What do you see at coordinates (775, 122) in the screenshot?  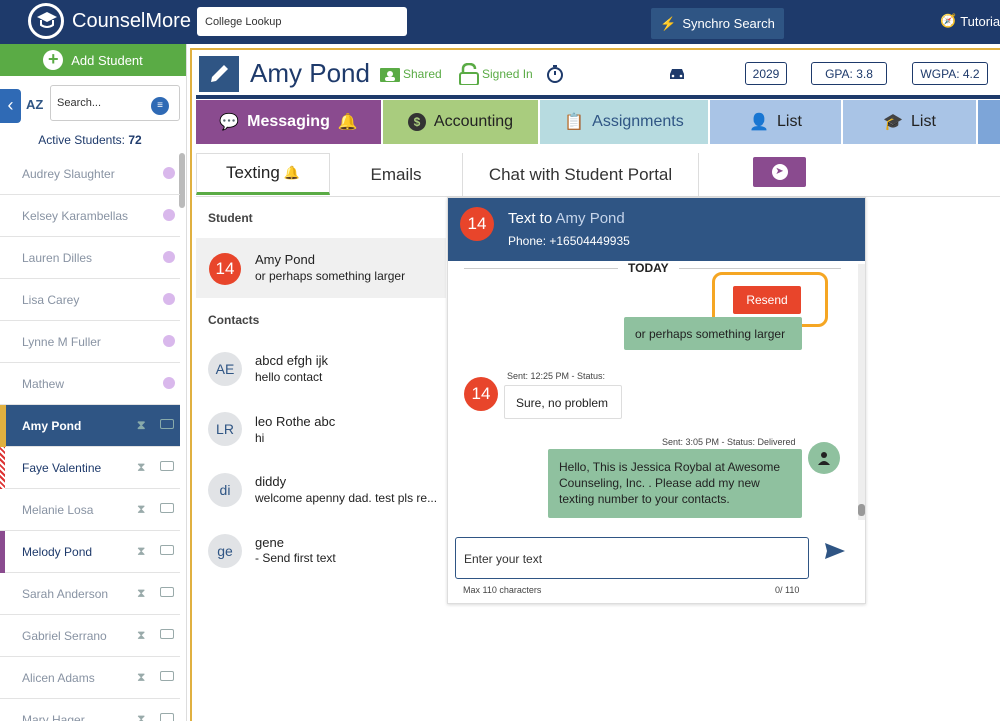 I see `tab-list-user: 👤 List` at bounding box center [775, 122].